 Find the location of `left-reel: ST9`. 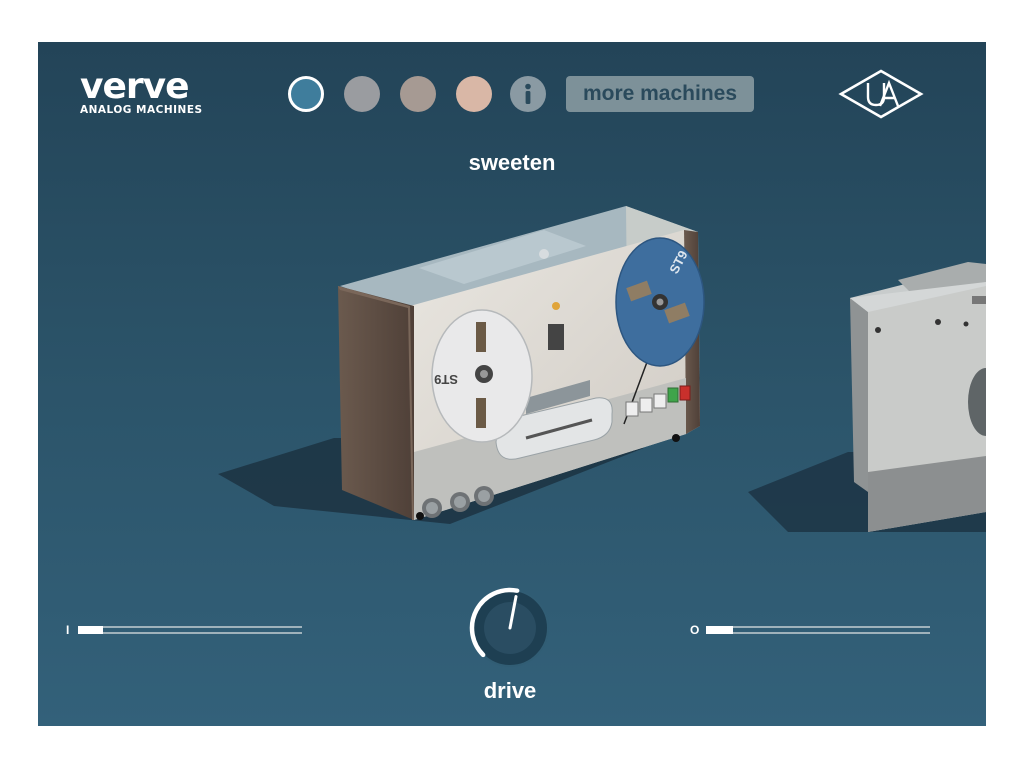

left-reel: ST9 is located at coordinates (482, 376).